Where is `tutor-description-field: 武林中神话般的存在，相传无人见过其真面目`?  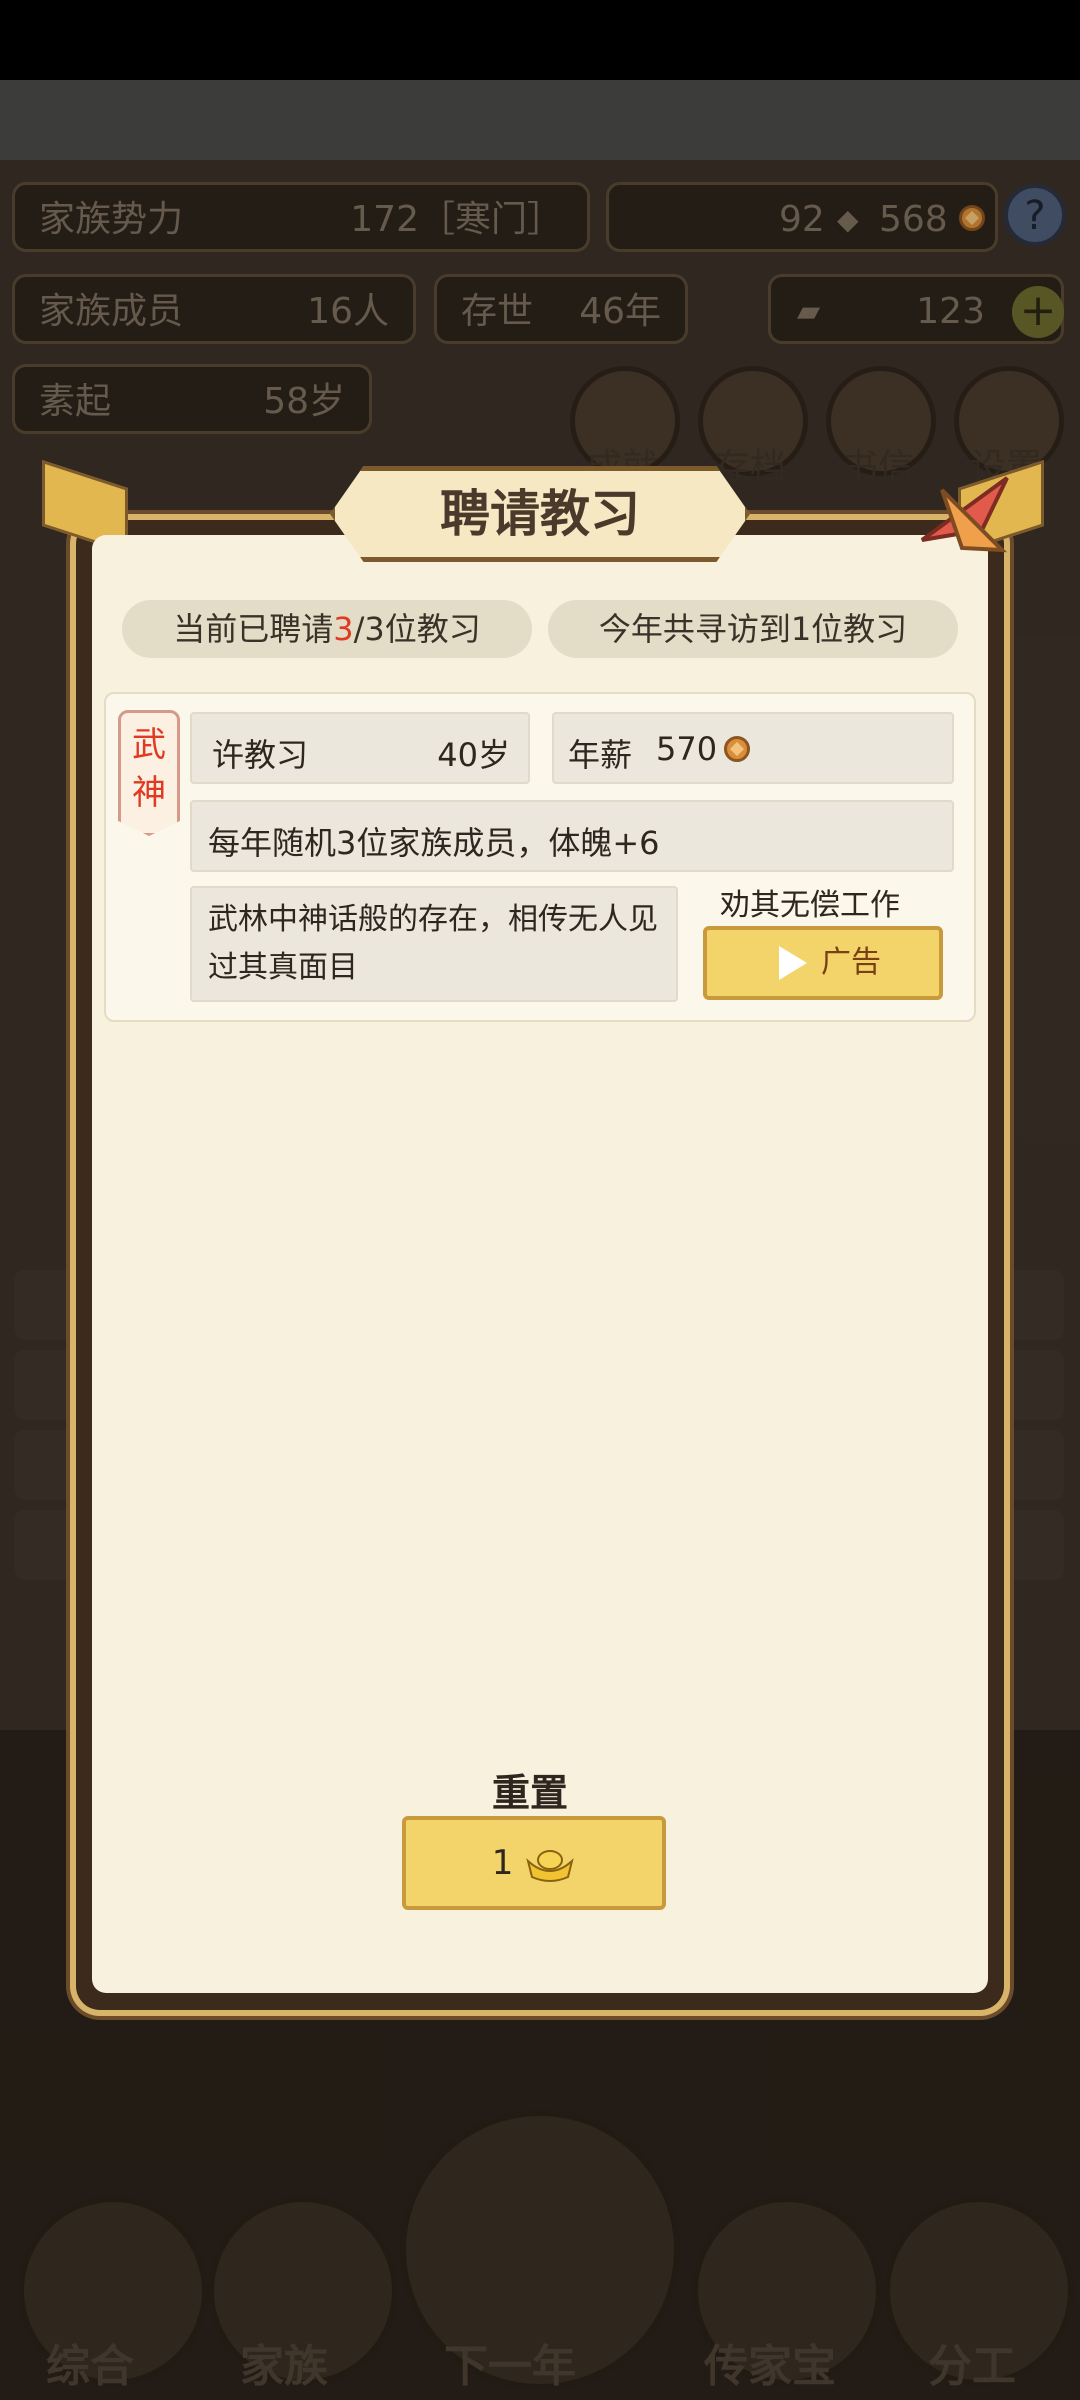 tutor-description-field: 武林中神话般的存在，相传无人见过其真面目 is located at coordinates (434, 944).